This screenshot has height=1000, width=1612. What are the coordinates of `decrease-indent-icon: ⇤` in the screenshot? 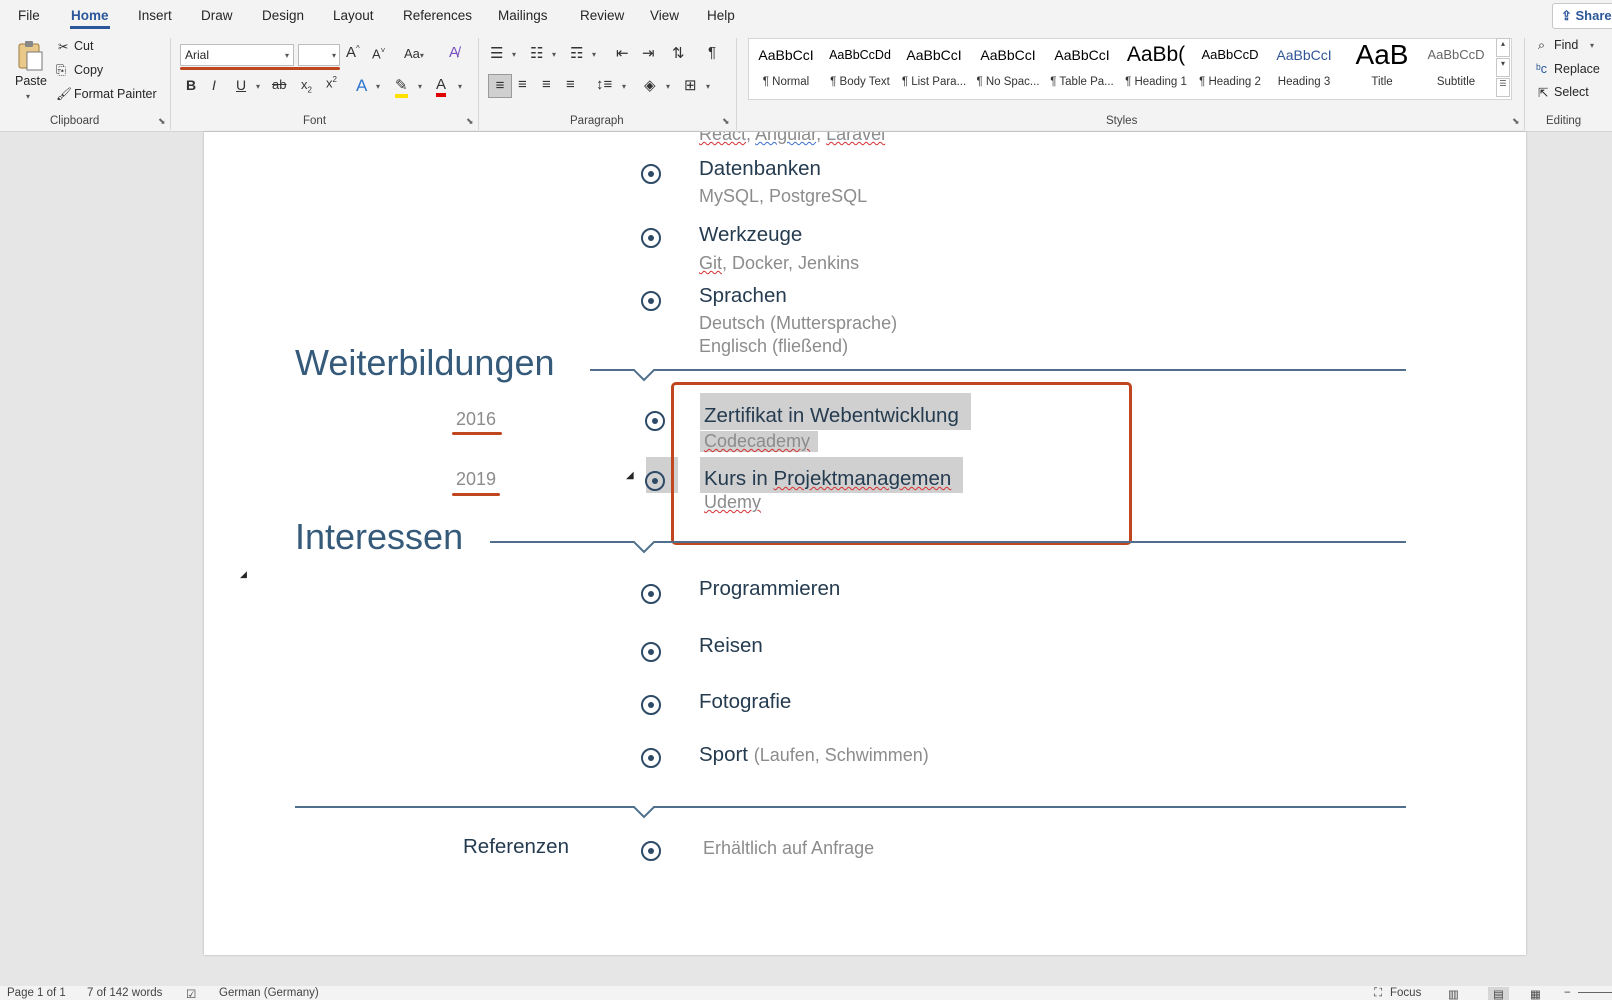 It's located at (622, 53).